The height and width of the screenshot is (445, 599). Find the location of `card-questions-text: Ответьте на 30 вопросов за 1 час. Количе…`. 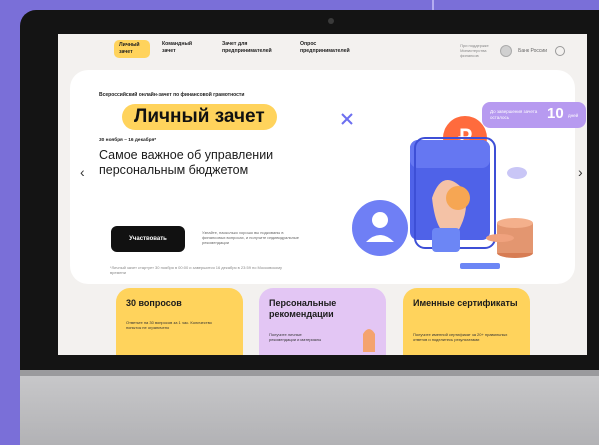

card-questions-text: Ответьте на 30 вопросов за 1 час. Количе… is located at coordinates (169, 325).